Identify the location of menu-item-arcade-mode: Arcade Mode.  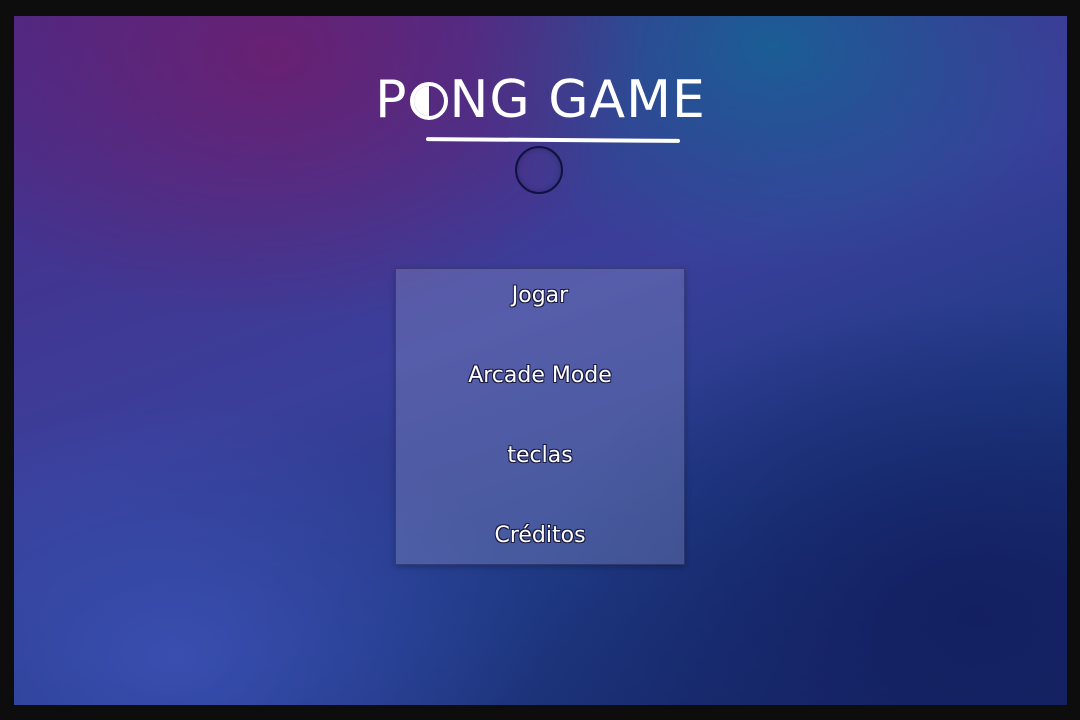
(540, 376).